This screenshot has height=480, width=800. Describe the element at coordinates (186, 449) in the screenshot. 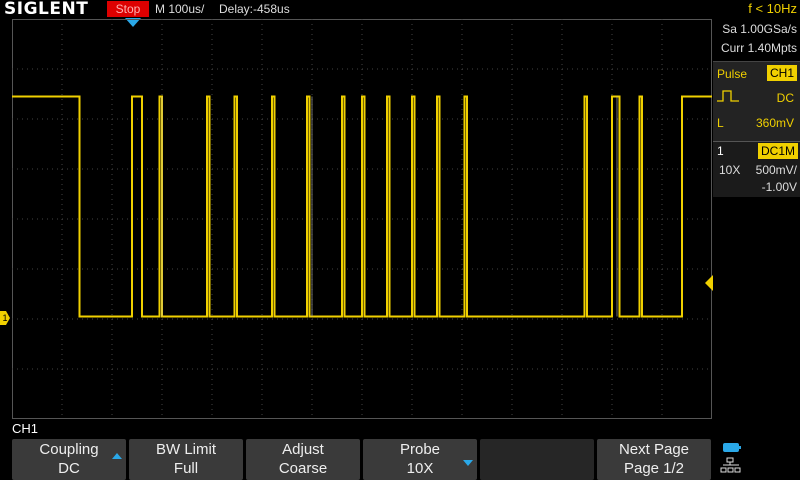

I see `softkey-label: BW Limit` at that location.